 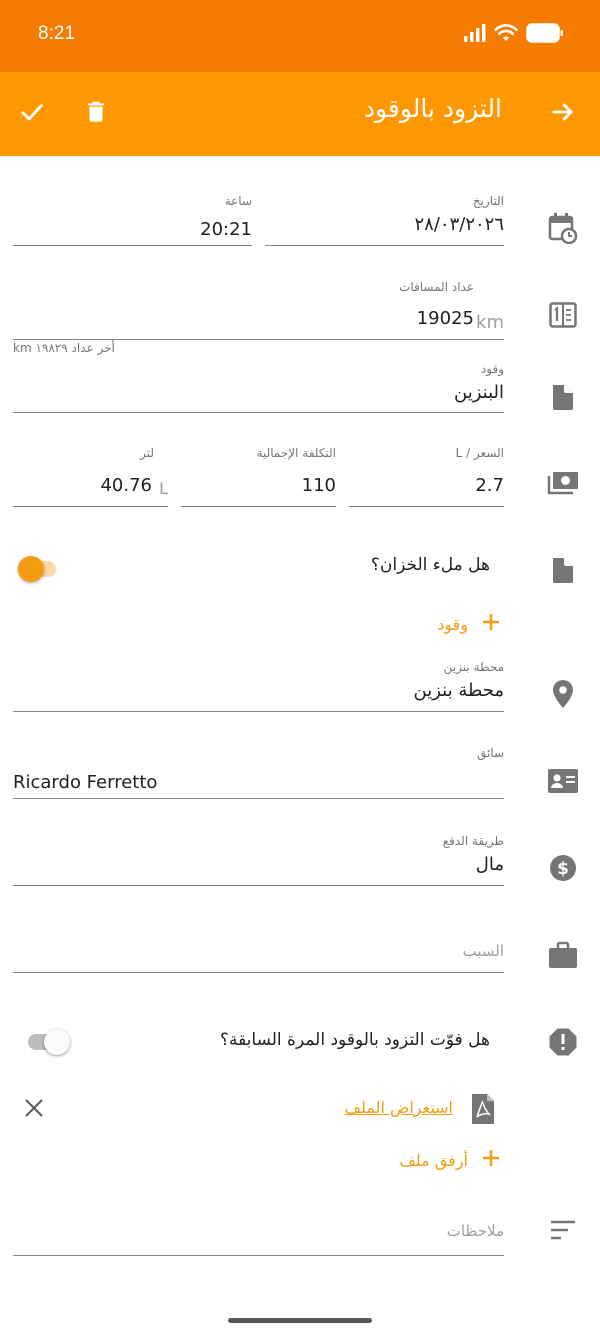 I want to click on date-field: التاريخ ٢٨/٠٣/٢٠٢٦, so click(x=384, y=218).